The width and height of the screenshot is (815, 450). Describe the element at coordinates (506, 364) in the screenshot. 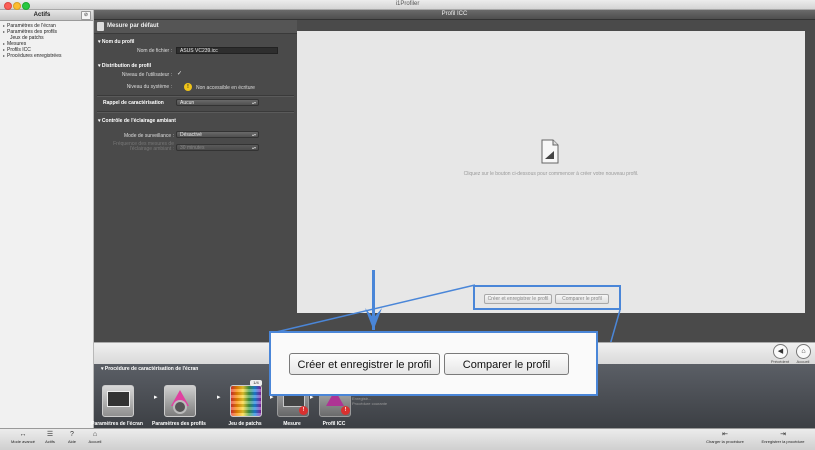

I see `compare-profile-button-zoomed: Comparer le profil` at that location.